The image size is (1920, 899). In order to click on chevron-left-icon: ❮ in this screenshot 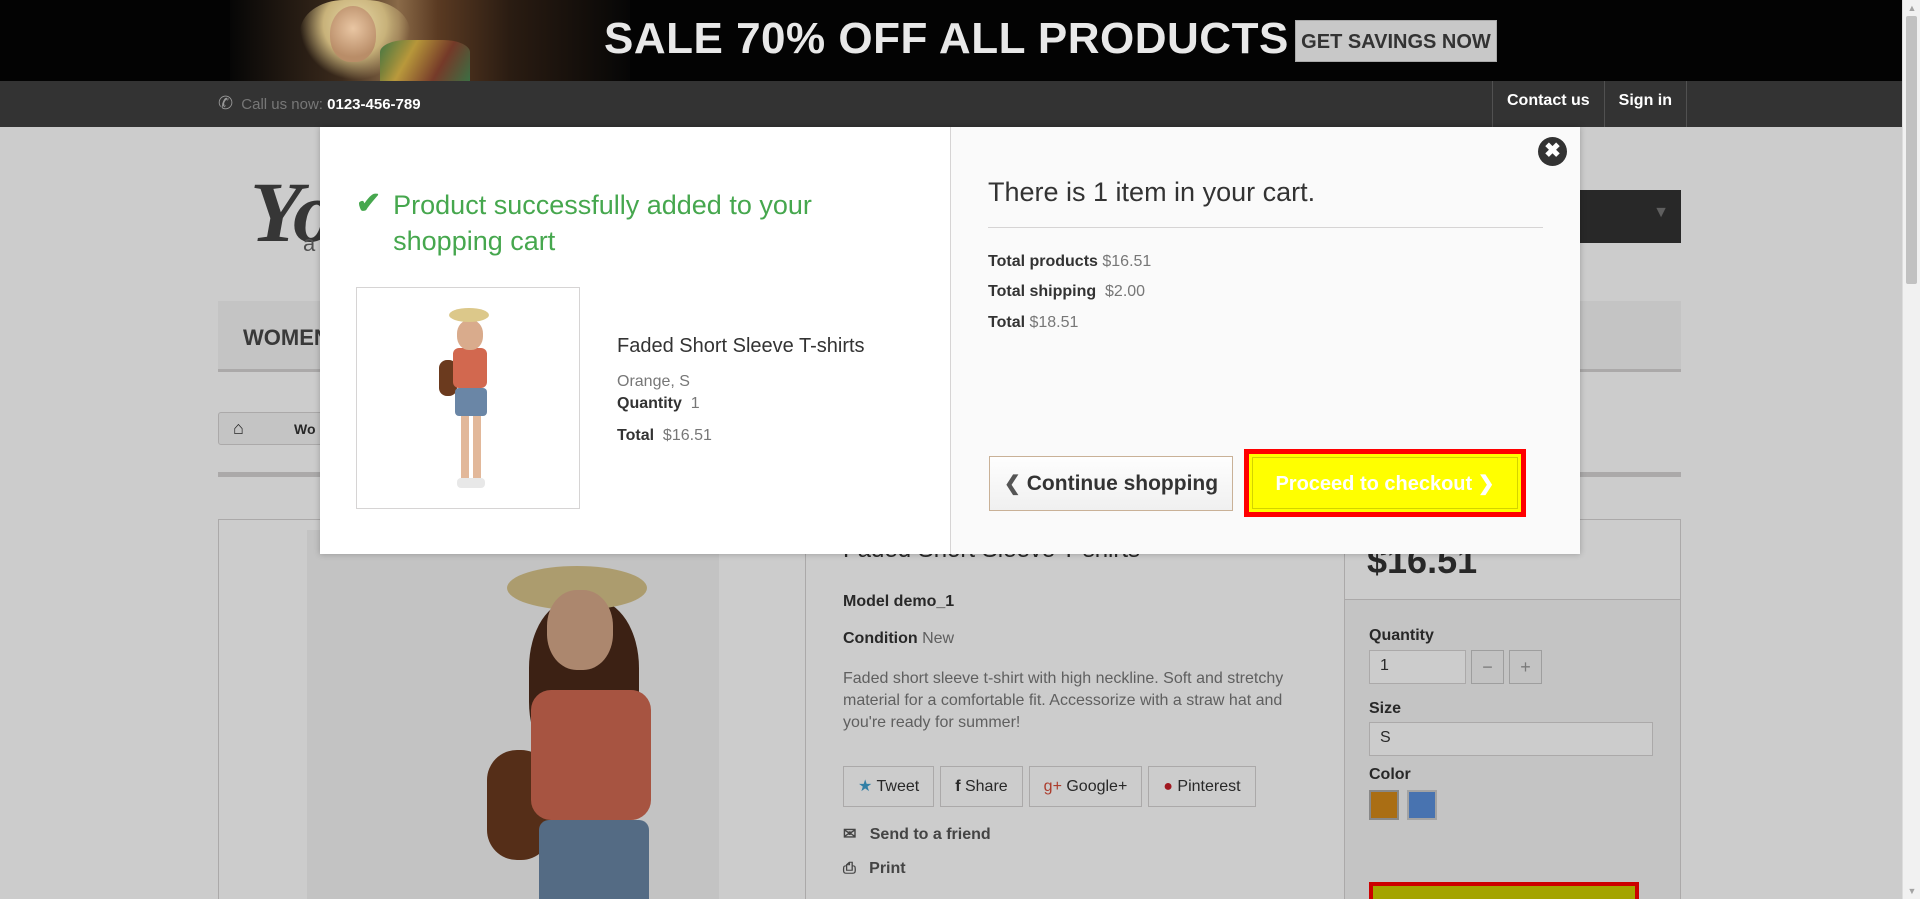, I will do `click(1012, 484)`.